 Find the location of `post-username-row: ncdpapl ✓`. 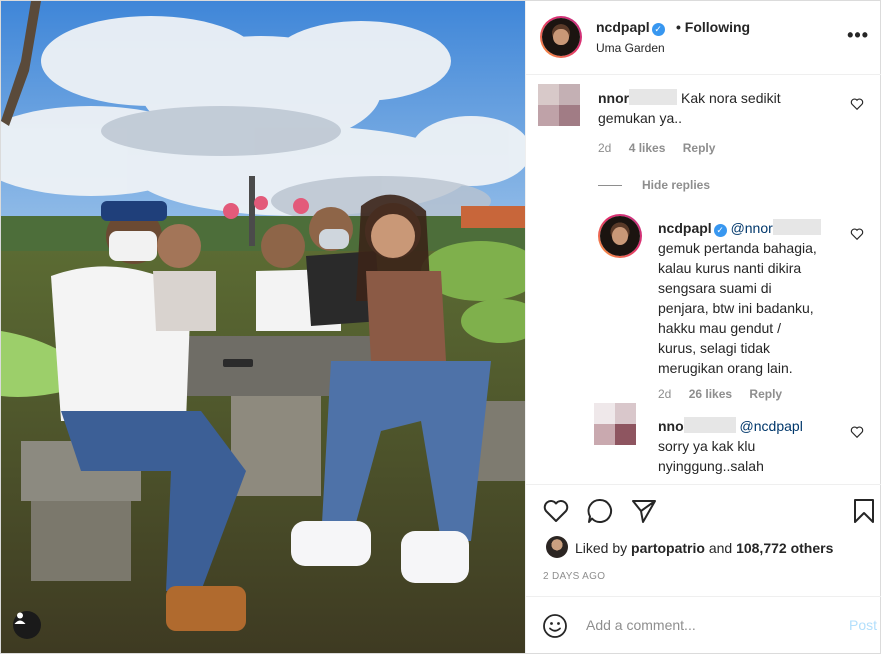

post-username-row: ncdpapl ✓ is located at coordinates (630, 27).